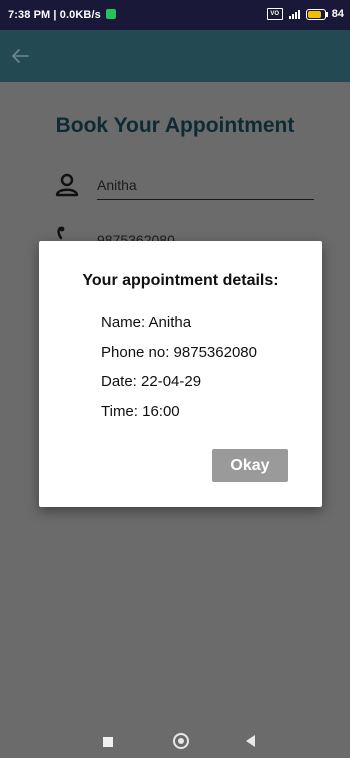 This screenshot has width=350, height=758. I want to click on whatsapp-icon, so click(111, 14).